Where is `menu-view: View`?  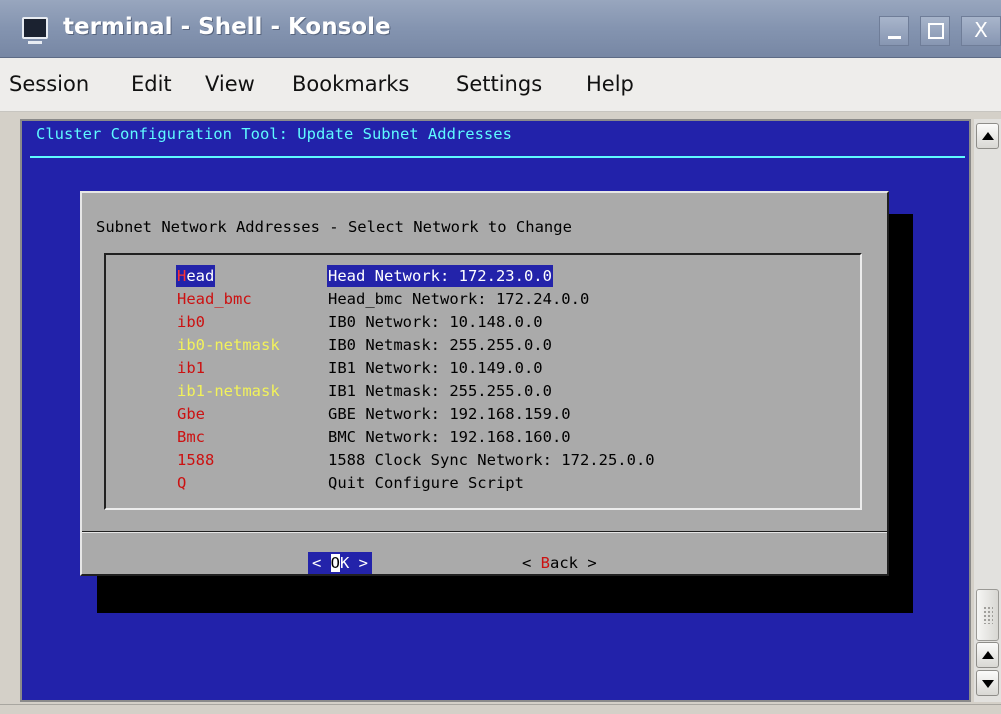 menu-view: View is located at coordinates (230, 84).